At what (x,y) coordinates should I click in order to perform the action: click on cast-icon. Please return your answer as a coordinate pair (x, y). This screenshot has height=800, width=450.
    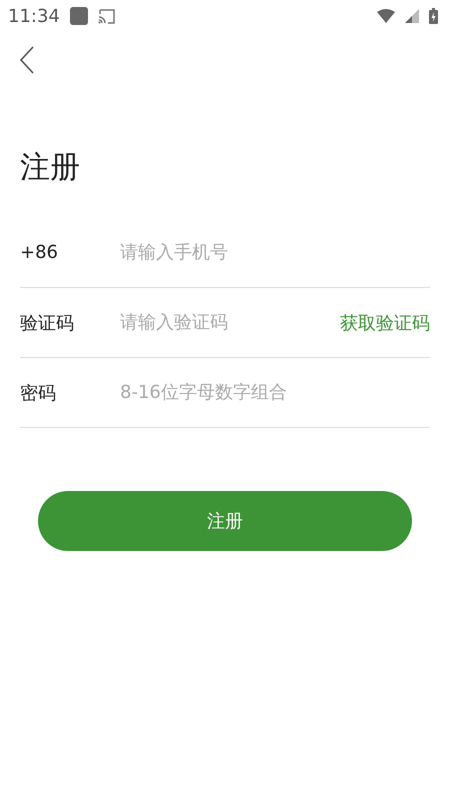
    Looking at the image, I should click on (107, 16).